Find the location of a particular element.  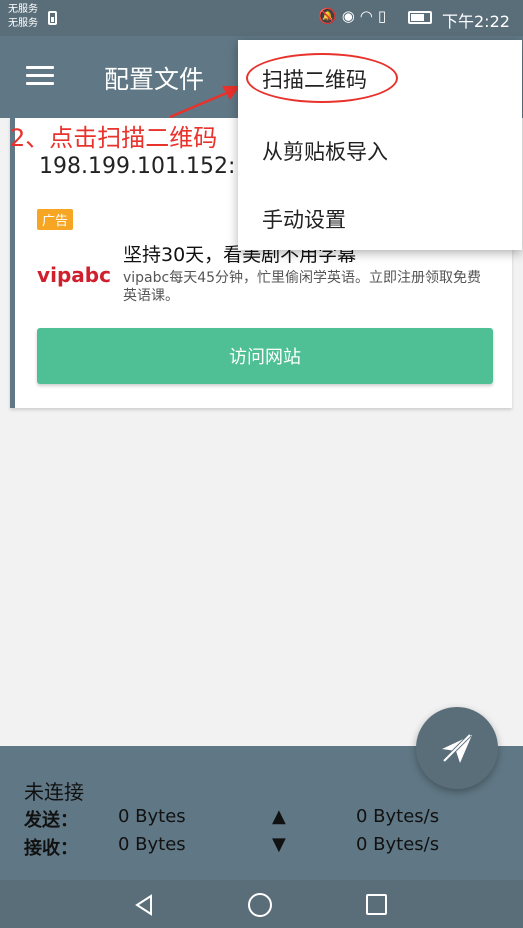

recent-apps-icon is located at coordinates (376, 904).